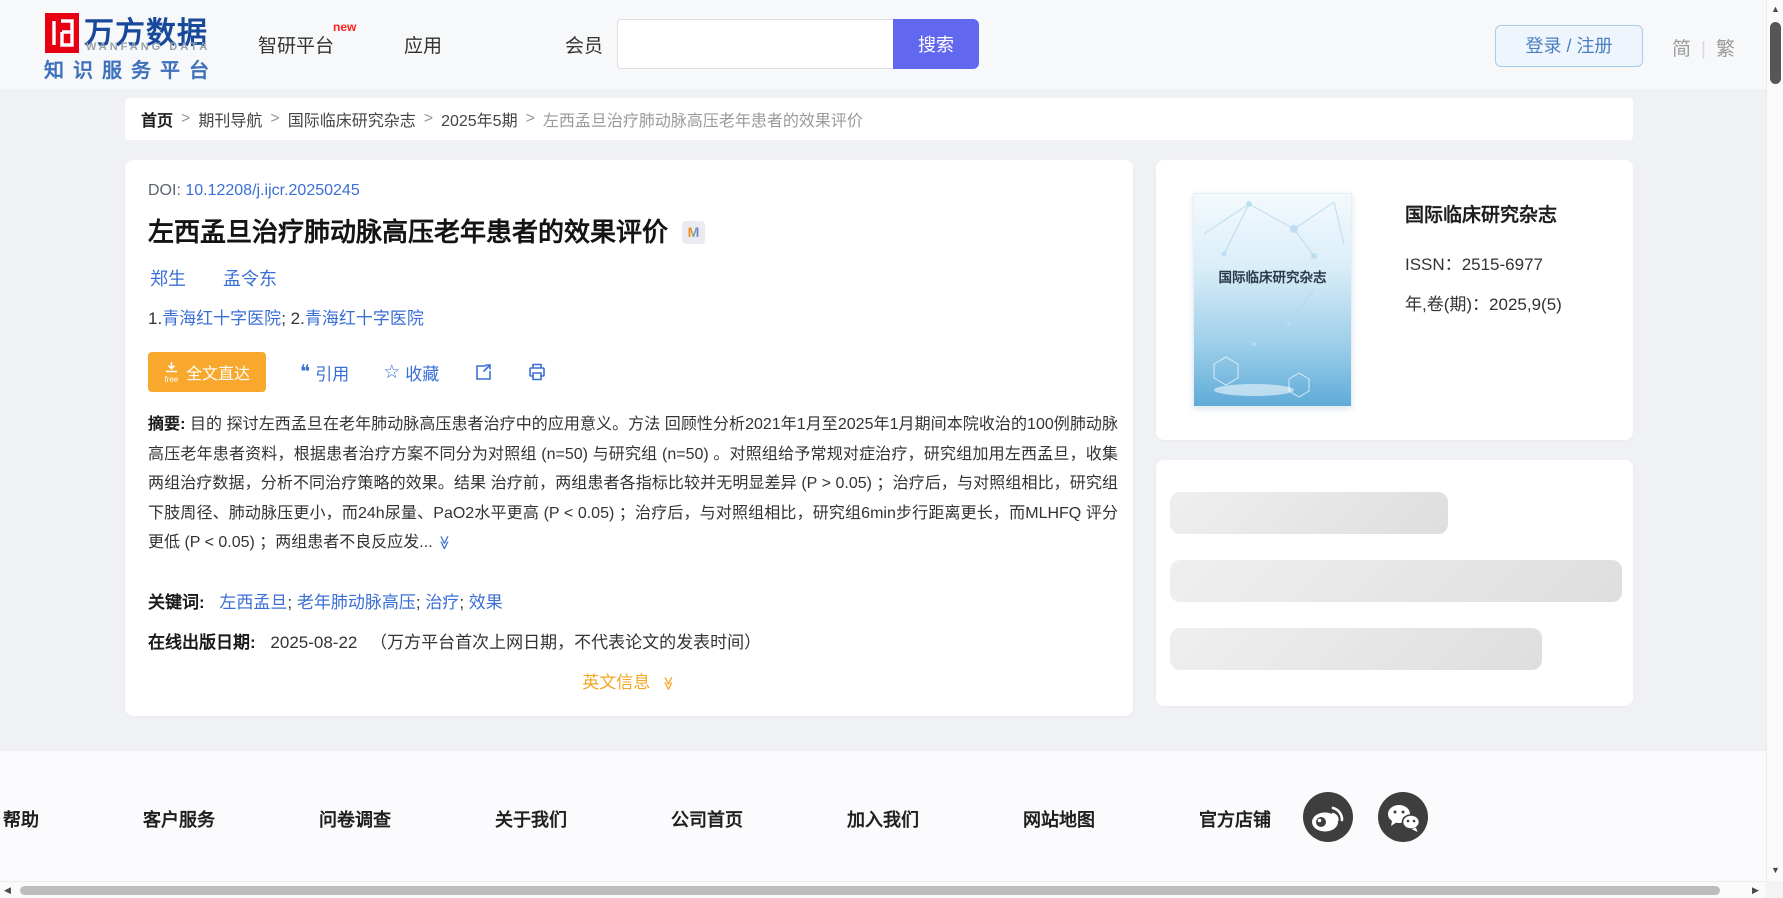 This screenshot has height=898, width=1783. I want to click on cite-button: ❝ 引用, so click(324, 372).